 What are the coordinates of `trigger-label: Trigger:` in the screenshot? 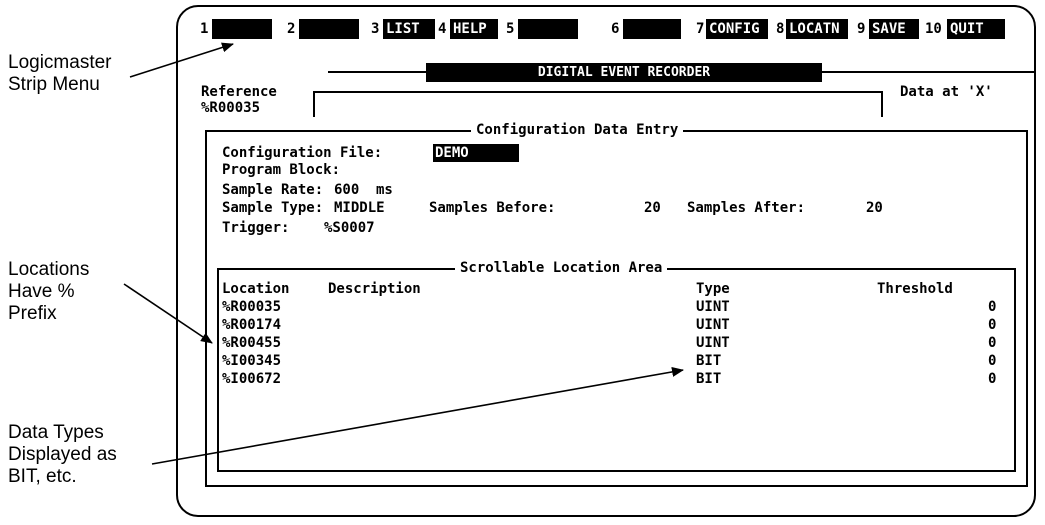 It's located at (256, 228).